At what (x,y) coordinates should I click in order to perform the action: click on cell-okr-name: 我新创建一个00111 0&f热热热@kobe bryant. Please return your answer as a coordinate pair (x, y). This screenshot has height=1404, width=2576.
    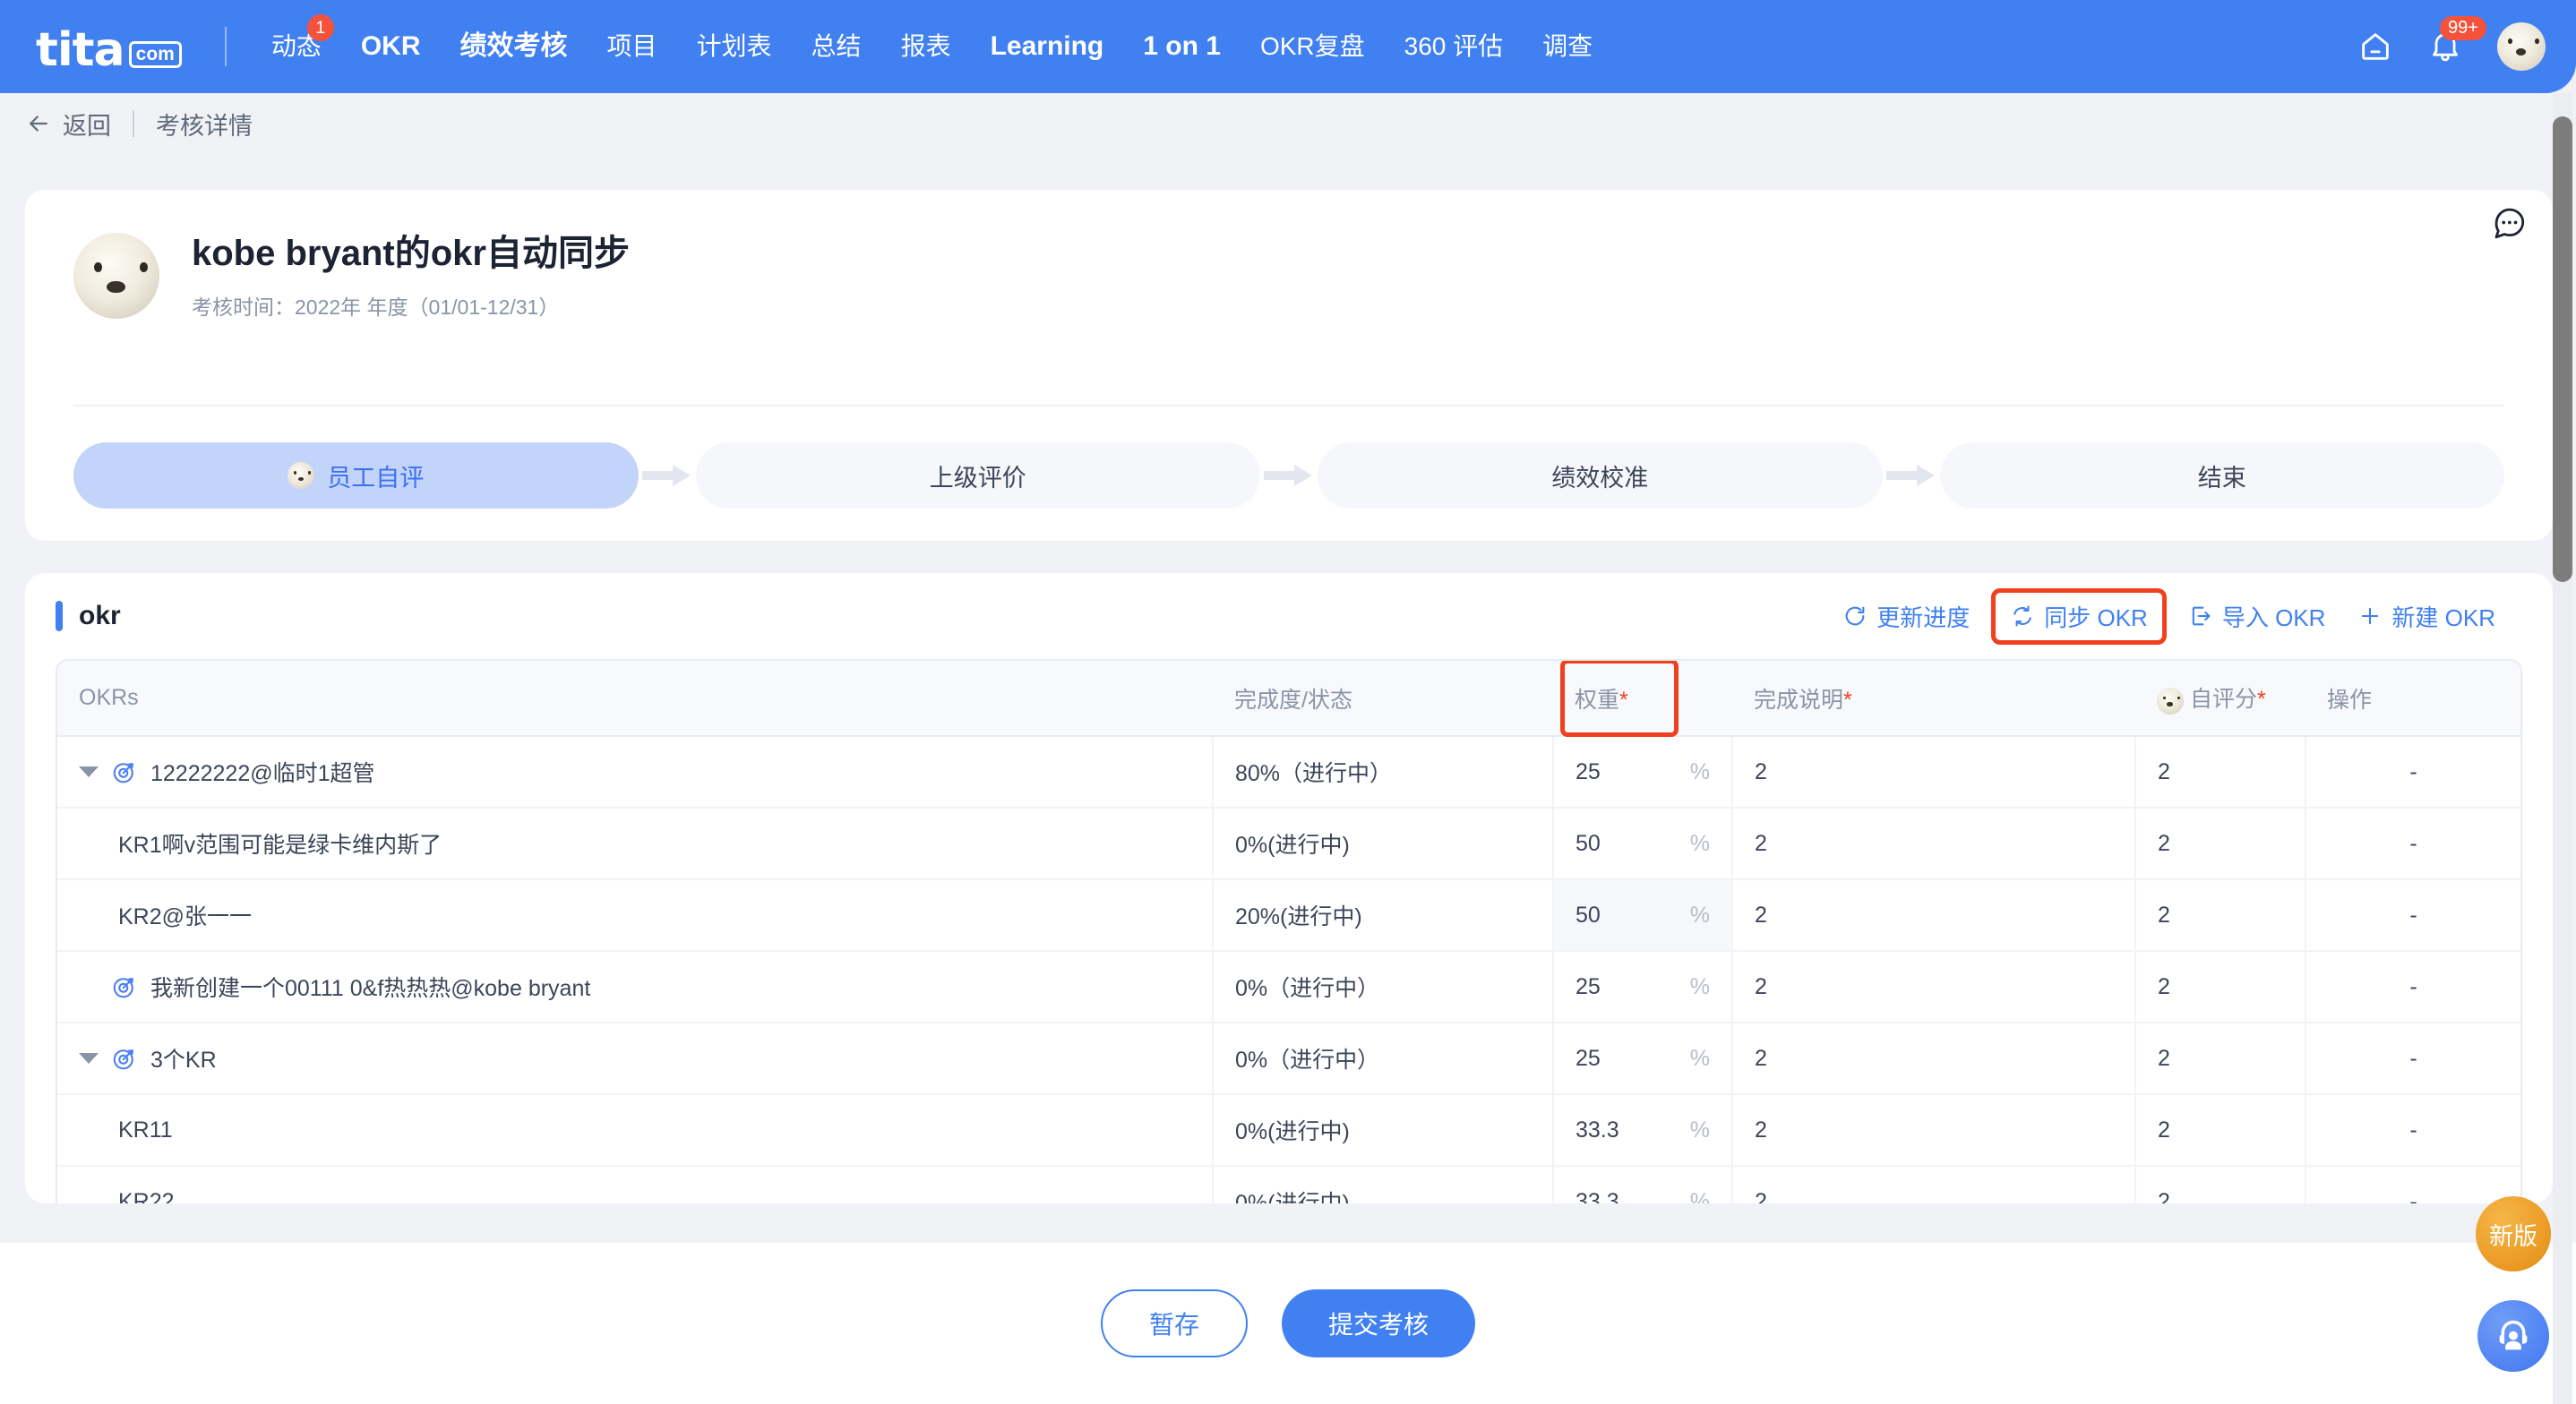
    Looking at the image, I should click on (635, 987).